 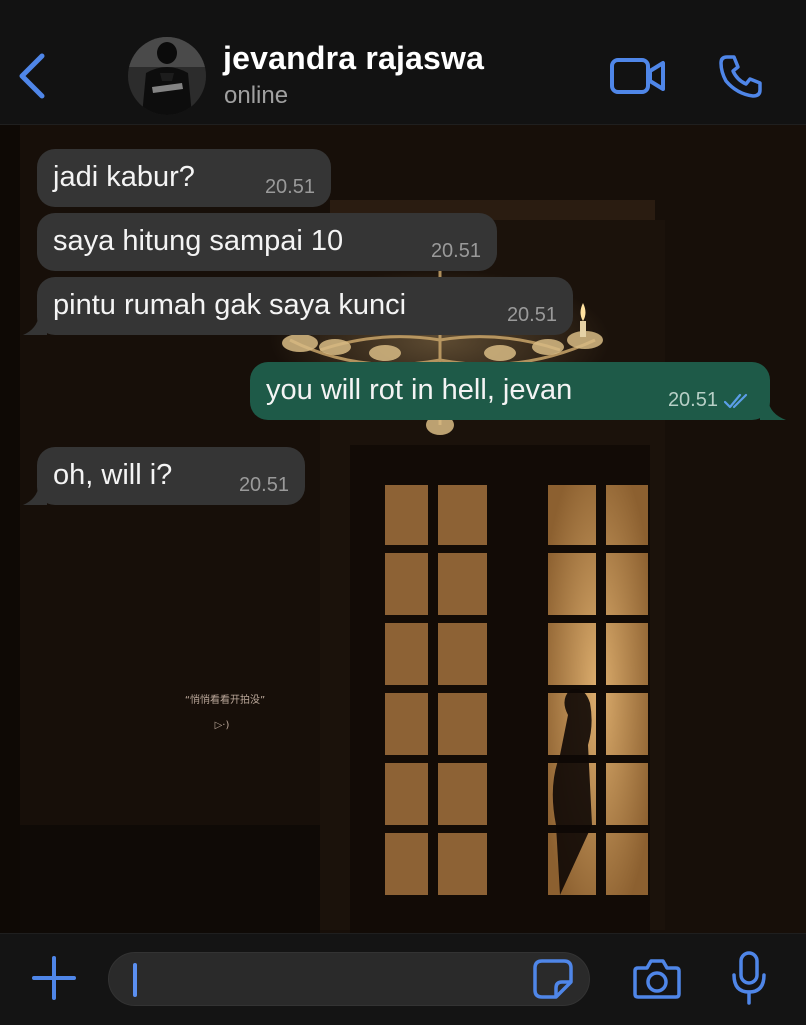 I want to click on message-bubble-incoming: pintu rumah gak saya kunci 20.51, so click(x=298, y=306).